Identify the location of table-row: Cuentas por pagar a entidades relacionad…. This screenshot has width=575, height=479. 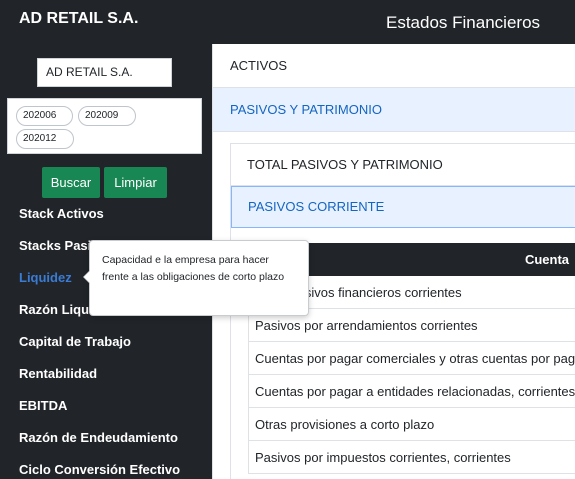
(411, 391).